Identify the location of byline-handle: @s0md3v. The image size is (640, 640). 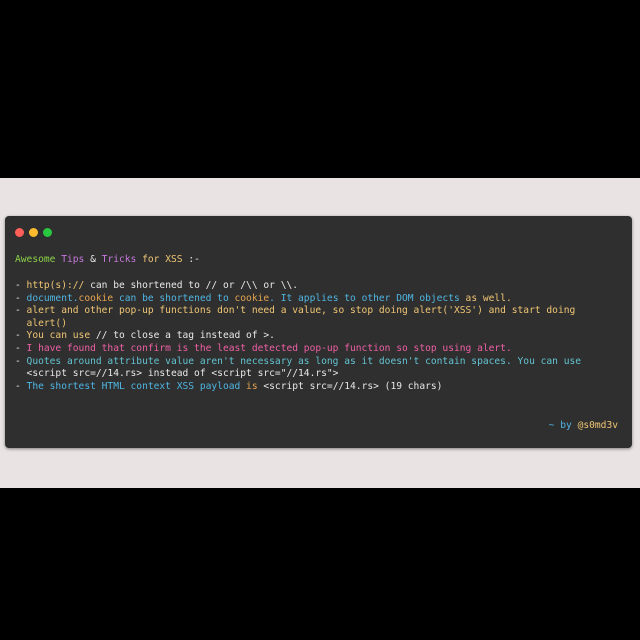
(597, 425).